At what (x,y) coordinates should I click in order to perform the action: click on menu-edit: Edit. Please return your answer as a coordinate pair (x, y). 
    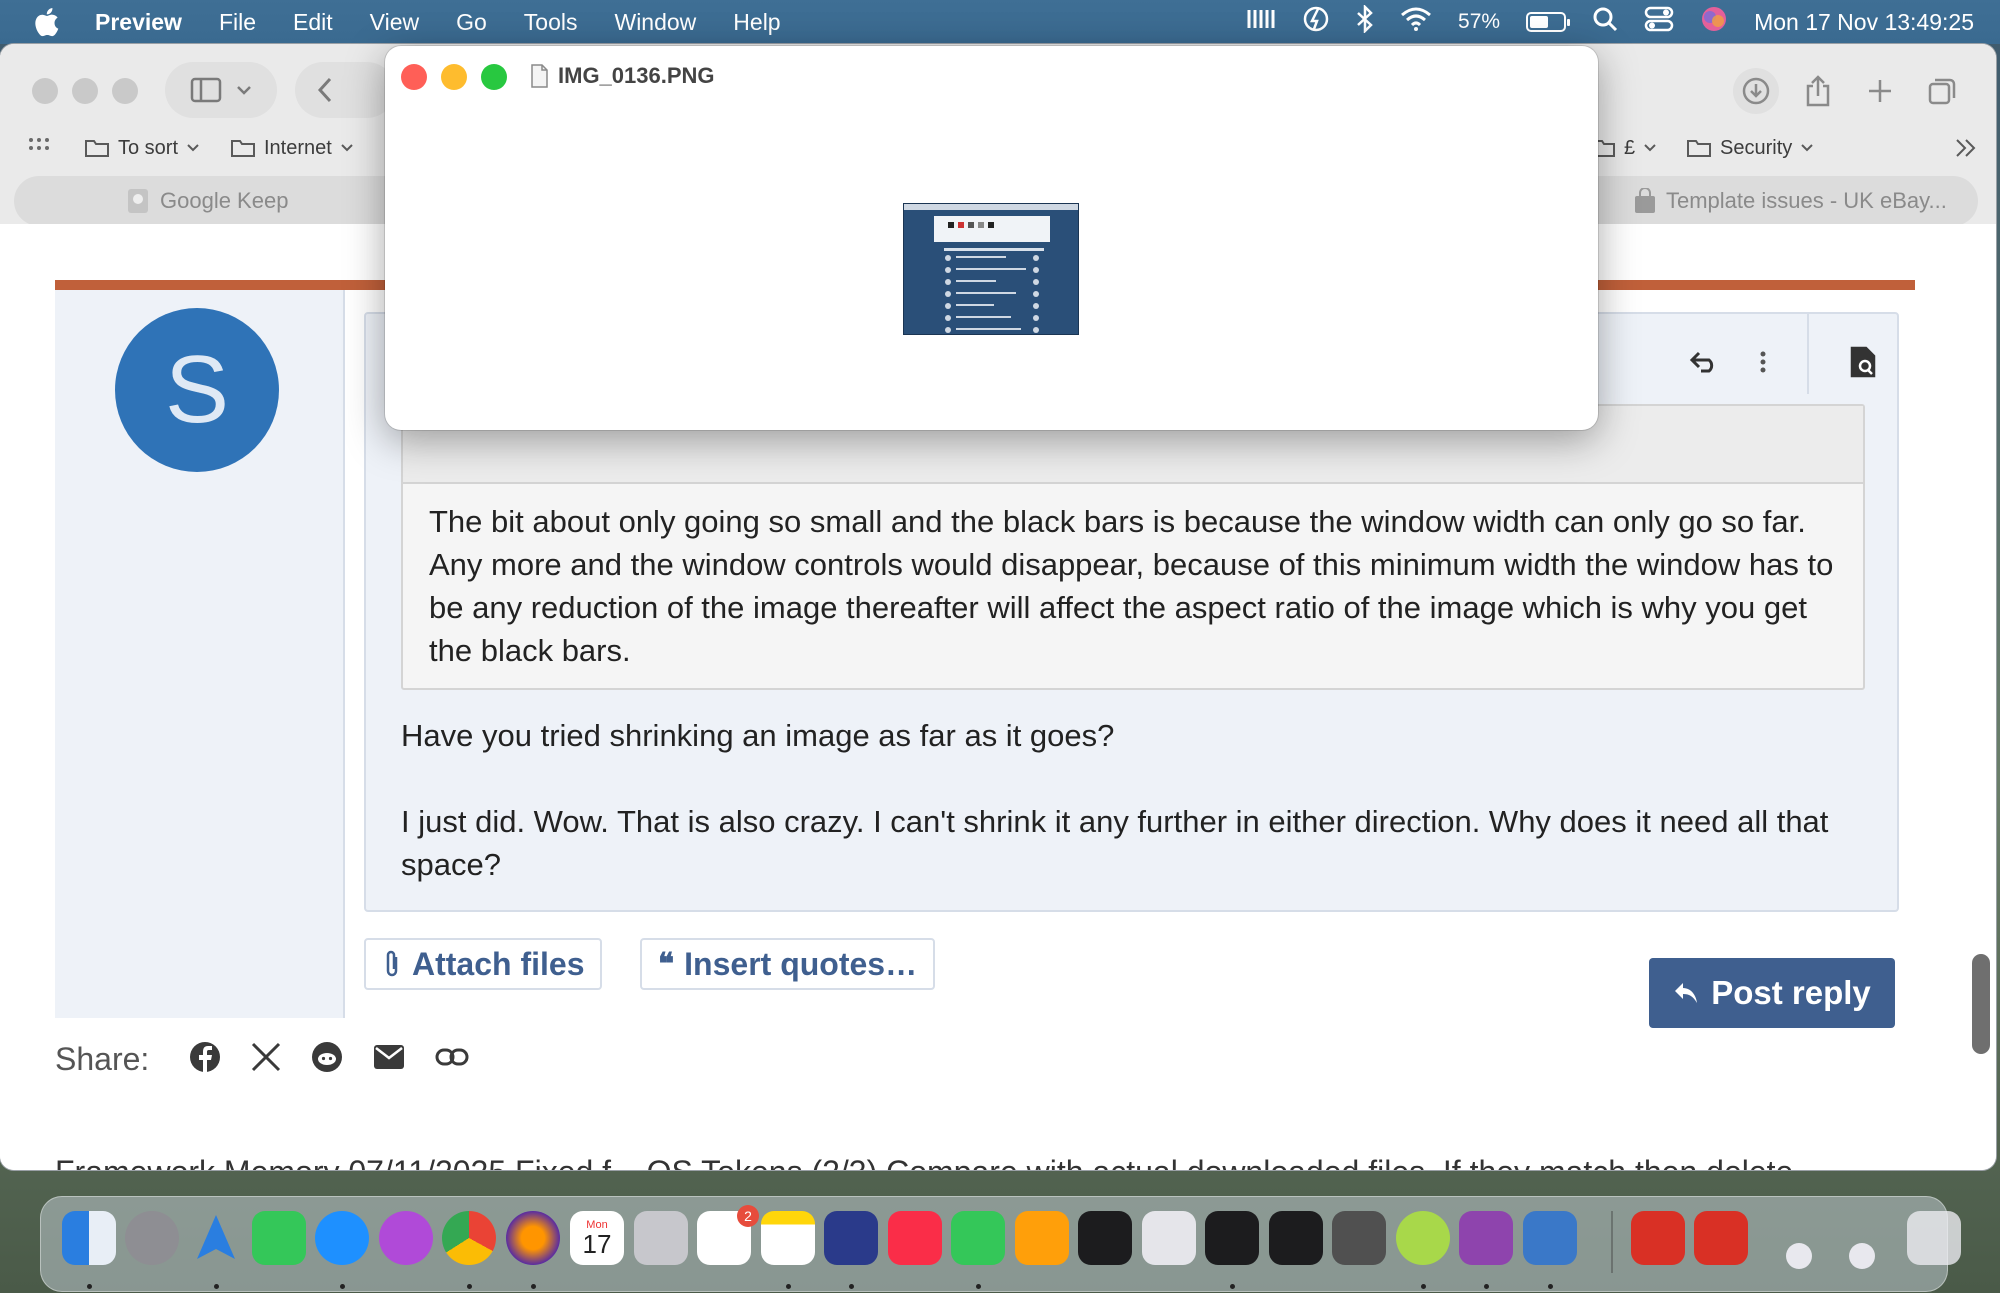
    Looking at the image, I should click on (313, 22).